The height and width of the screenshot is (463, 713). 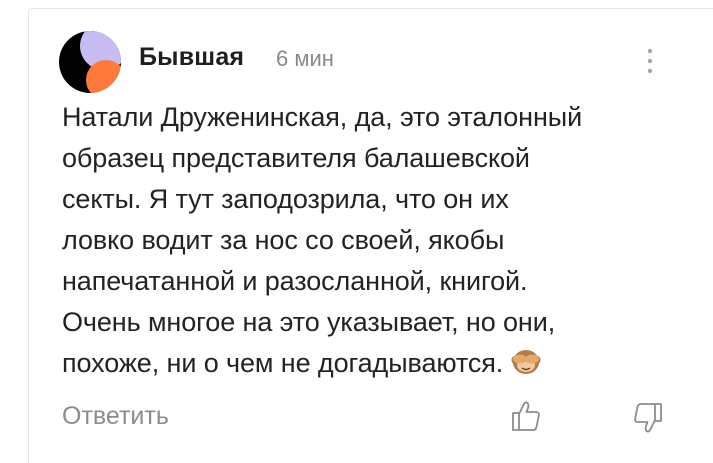 What do you see at coordinates (283, 240) in the screenshot?
I see `comment-line: ловко водит за нос со своей, якобы` at bounding box center [283, 240].